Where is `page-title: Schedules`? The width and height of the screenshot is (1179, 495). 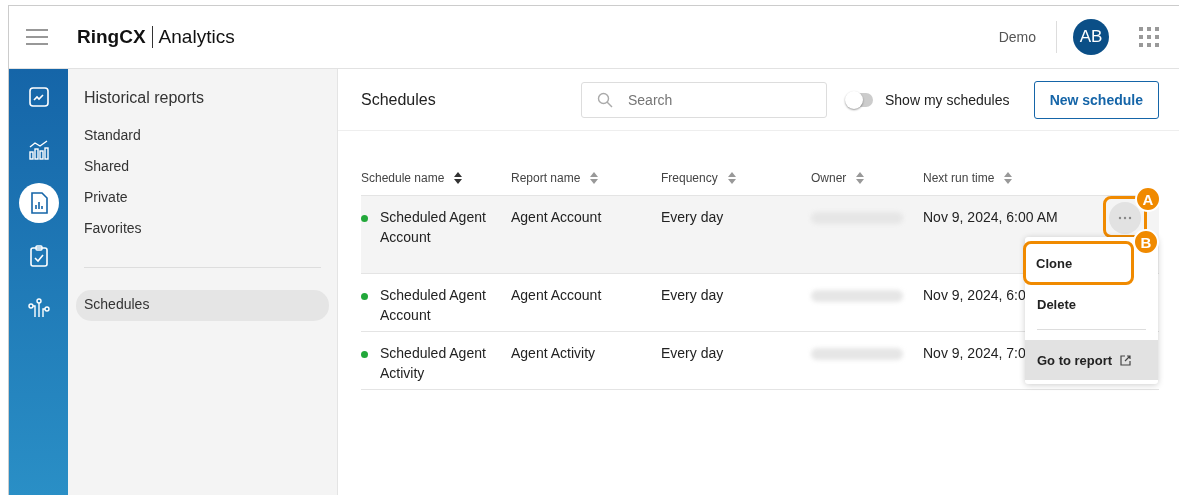 page-title: Schedules is located at coordinates (399, 99).